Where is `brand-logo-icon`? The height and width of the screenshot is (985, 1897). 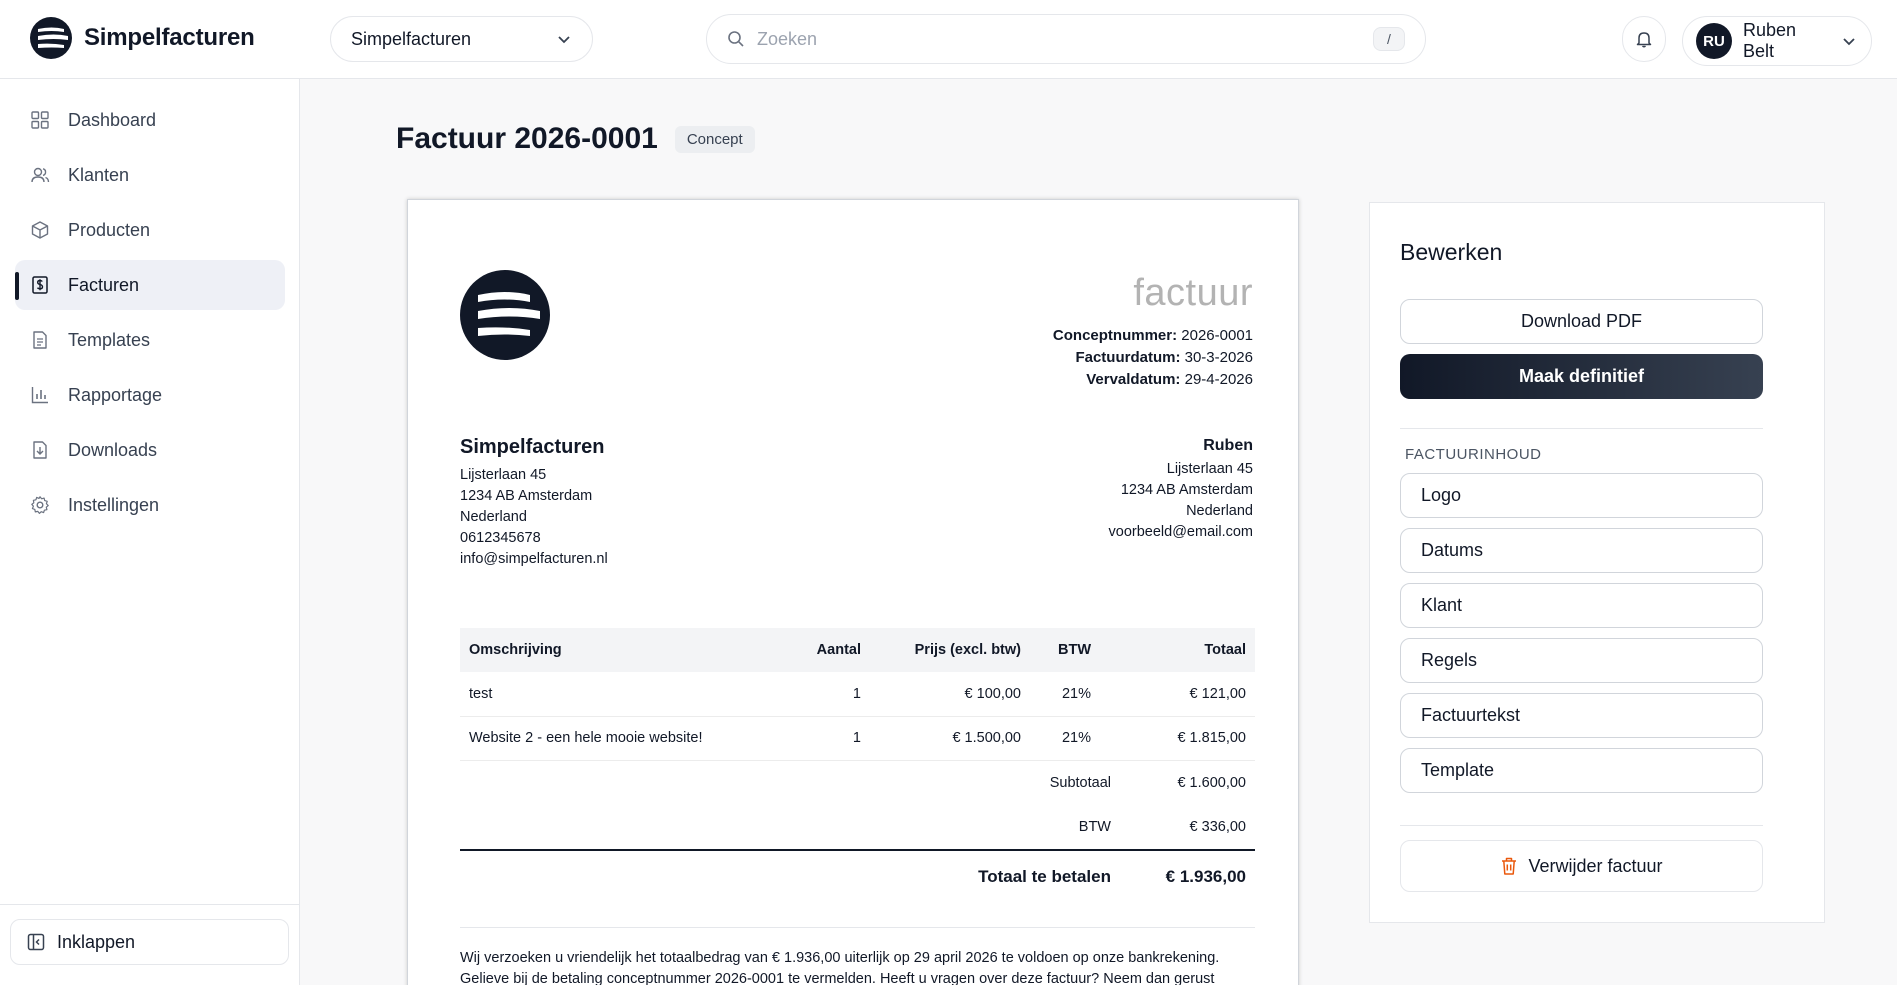
brand-logo-icon is located at coordinates (51, 38).